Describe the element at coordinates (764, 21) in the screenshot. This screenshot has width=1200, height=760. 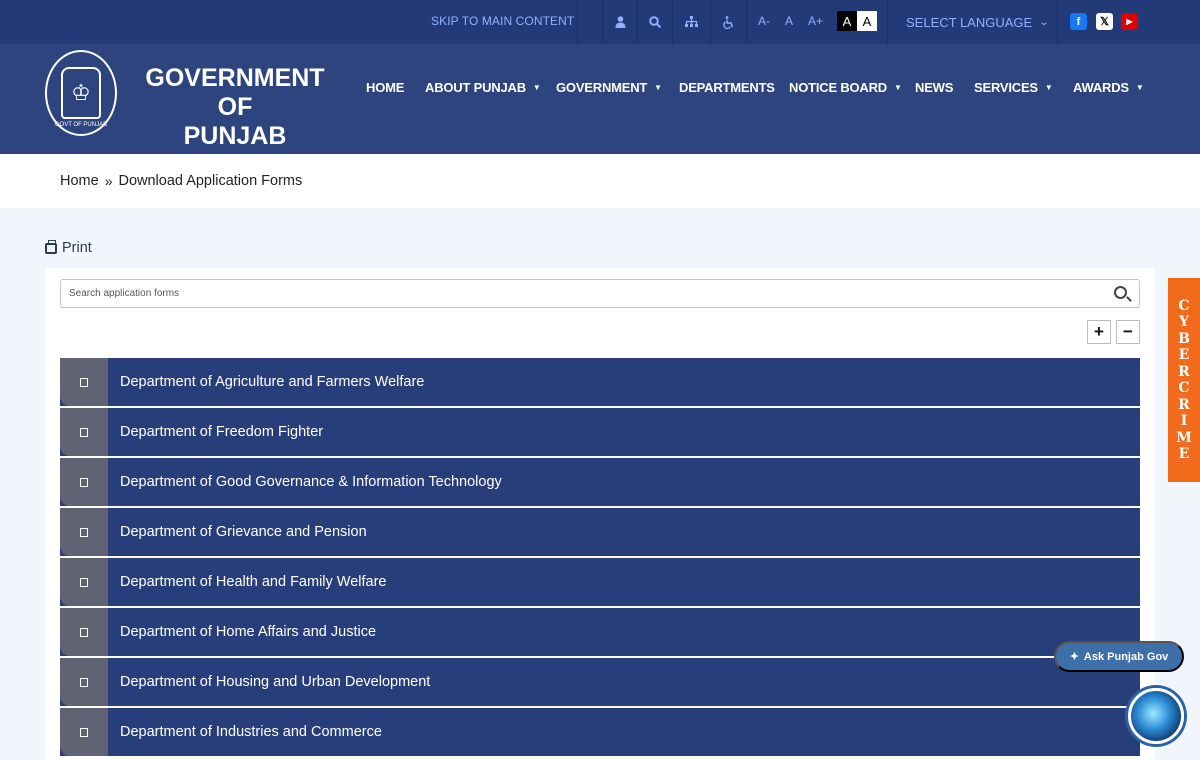
I see `font-decrease-button: A-` at that location.